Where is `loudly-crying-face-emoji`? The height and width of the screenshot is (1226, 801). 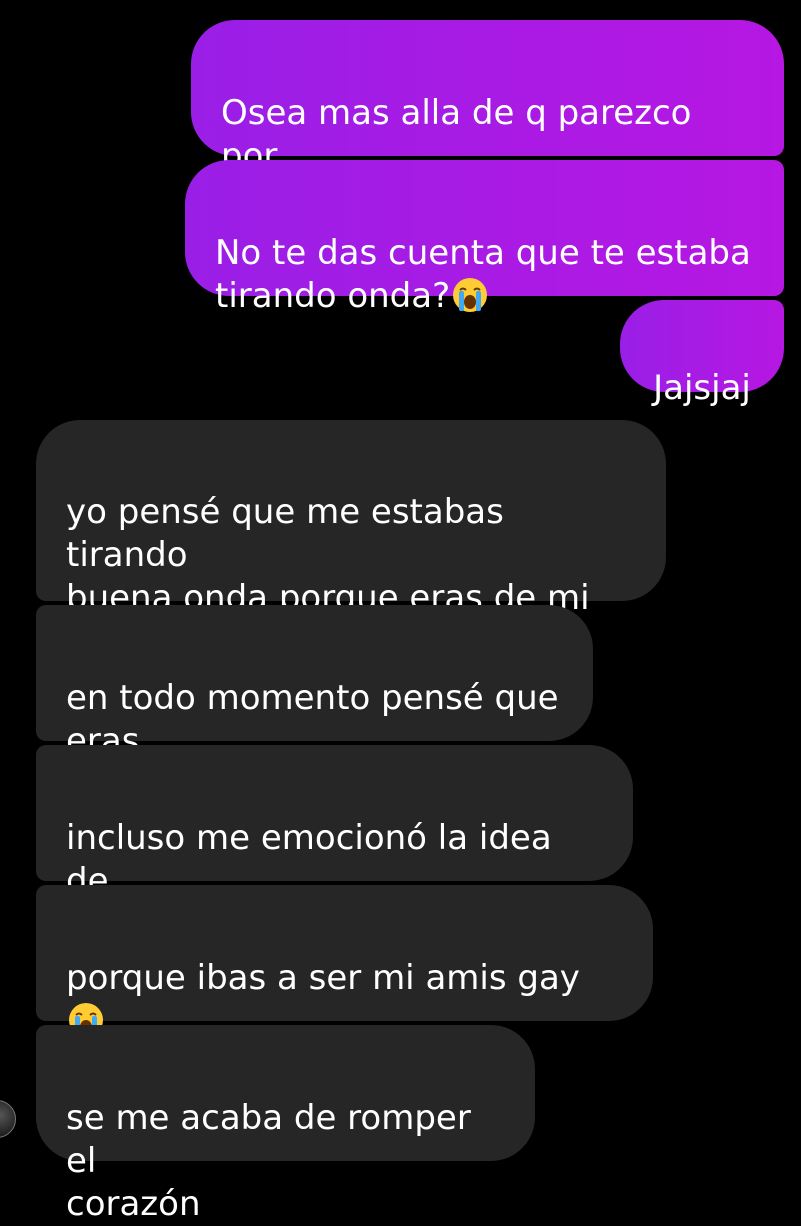 loudly-crying-face-emoji is located at coordinates (470, 295).